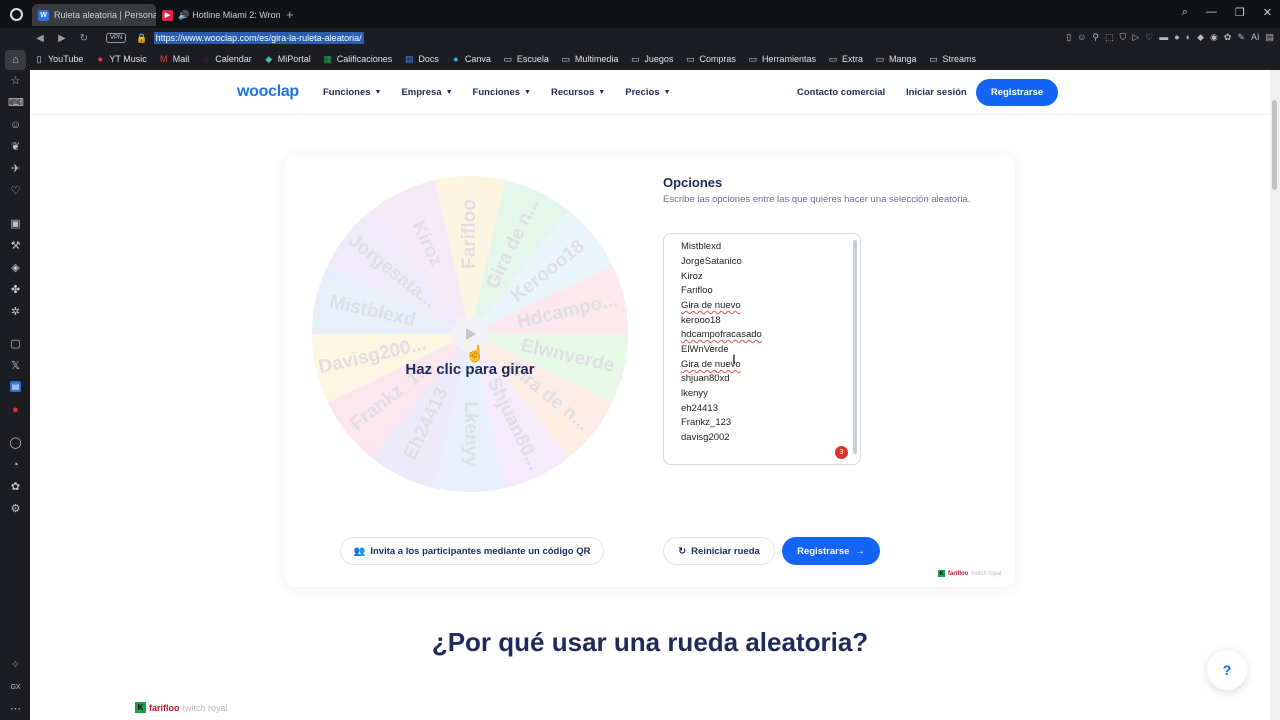 The height and width of the screenshot is (720, 1280). Describe the element at coordinates (471, 59) in the screenshot. I see `bookmark-canva: ● Canva` at that location.